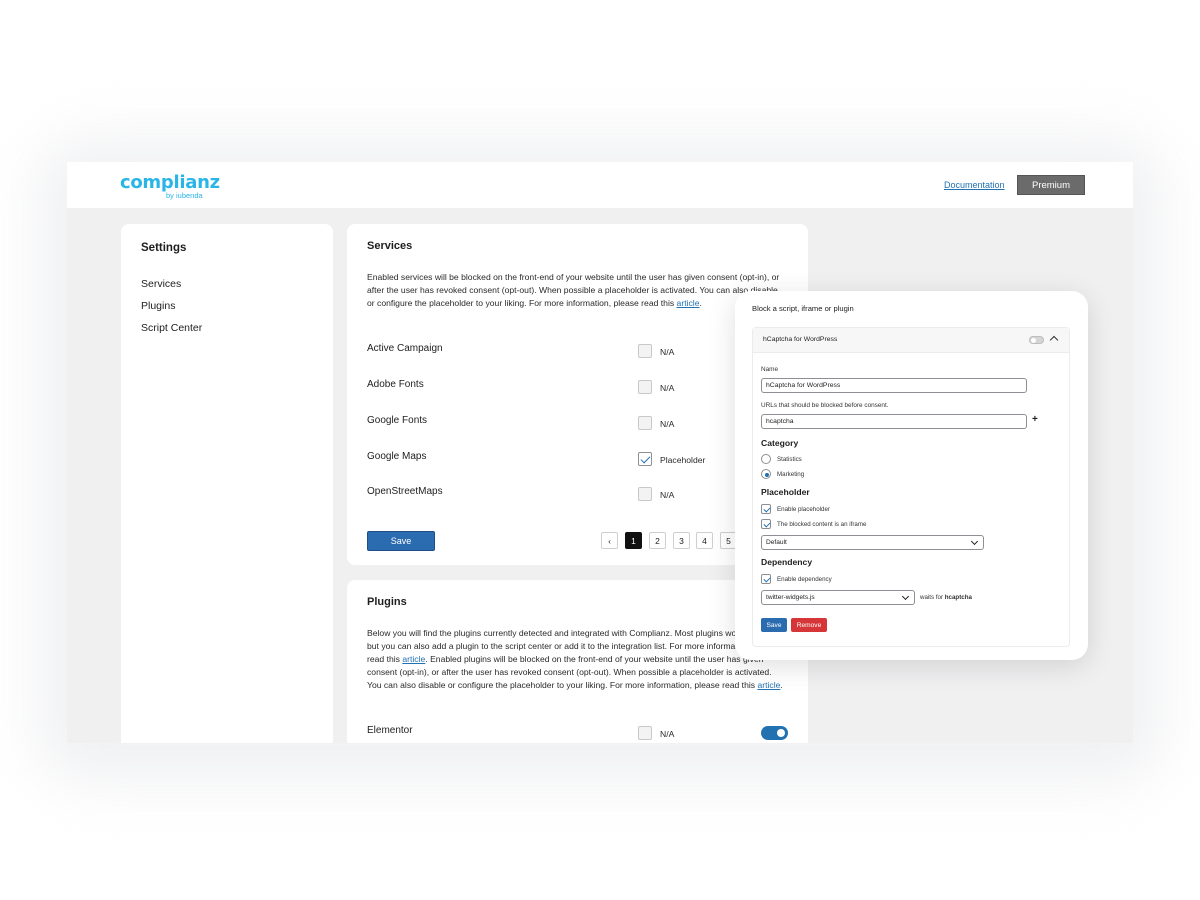 This screenshot has width=1200, height=900. What do you see at coordinates (390, 246) in the screenshot?
I see `services-title: Services` at bounding box center [390, 246].